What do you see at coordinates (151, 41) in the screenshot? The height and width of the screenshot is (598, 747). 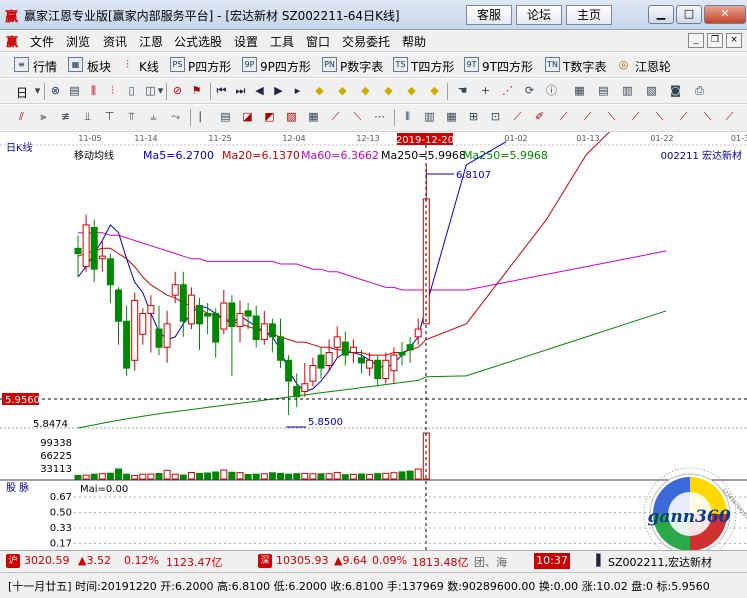 I see `menu-gann: 江恩` at bounding box center [151, 41].